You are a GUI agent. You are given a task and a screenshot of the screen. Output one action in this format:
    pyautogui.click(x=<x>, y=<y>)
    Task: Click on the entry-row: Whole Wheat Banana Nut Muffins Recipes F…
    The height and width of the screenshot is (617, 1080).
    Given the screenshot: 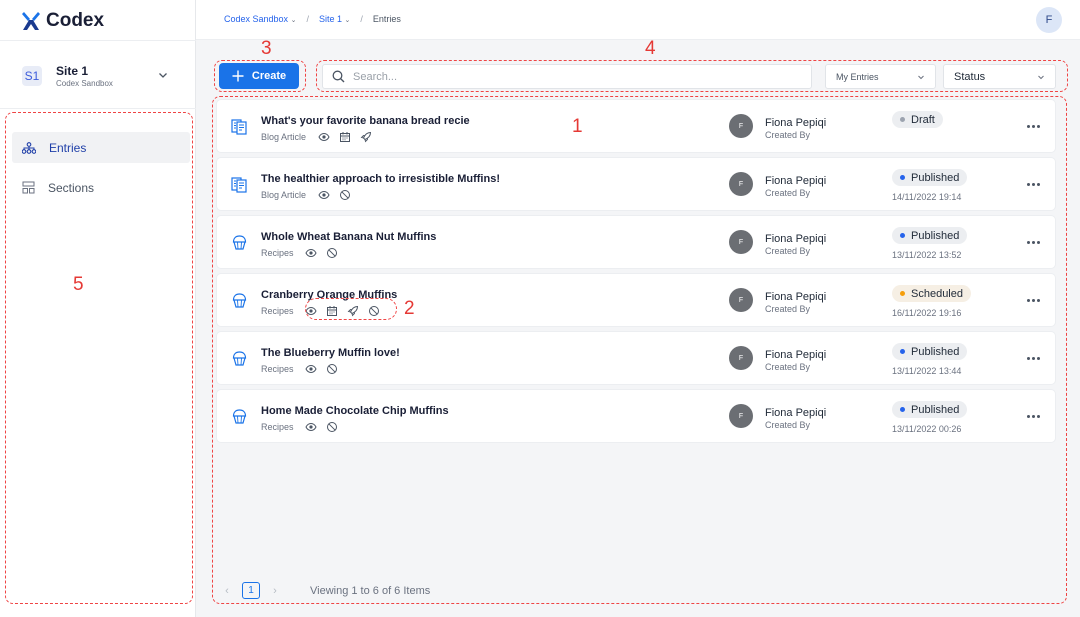 What is the action you would take?
    pyautogui.click(x=636, y=242)
    